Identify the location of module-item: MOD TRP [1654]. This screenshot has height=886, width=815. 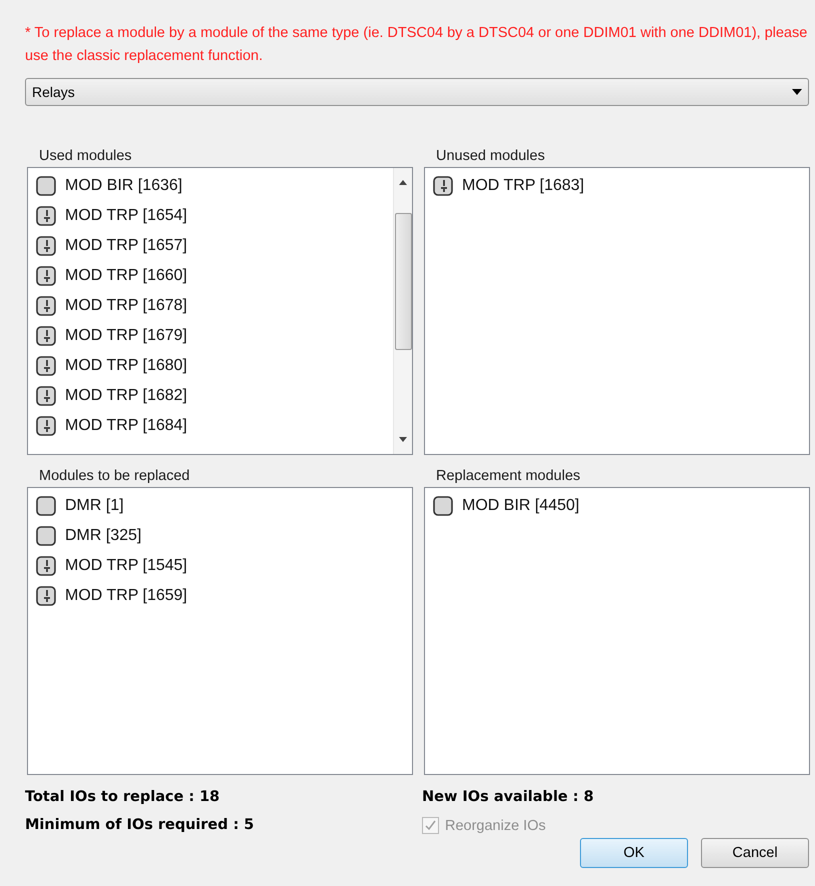
(210, 216).